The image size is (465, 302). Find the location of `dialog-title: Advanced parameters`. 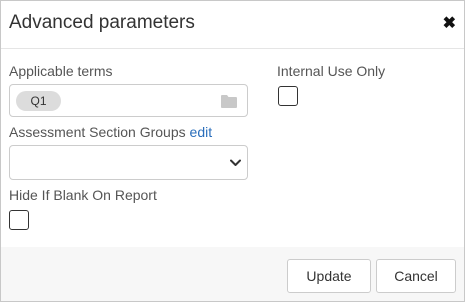

dialog-title: Advanced parameters is located at coordinates (102, 22).